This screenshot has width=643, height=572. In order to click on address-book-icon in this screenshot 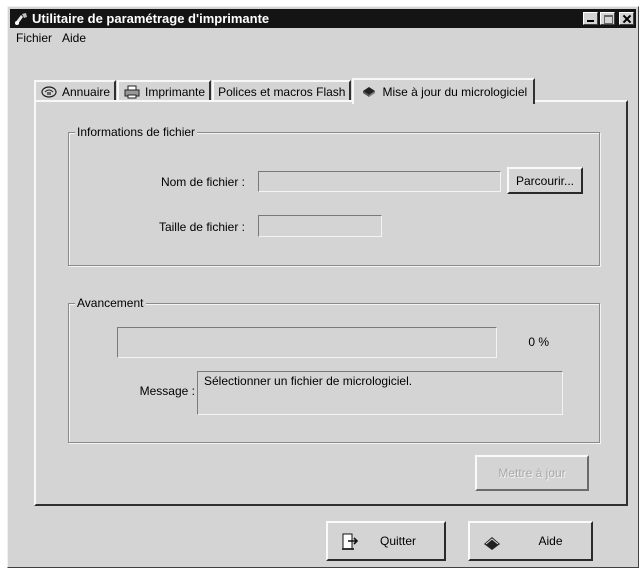, I will do `click(49, 92)`.